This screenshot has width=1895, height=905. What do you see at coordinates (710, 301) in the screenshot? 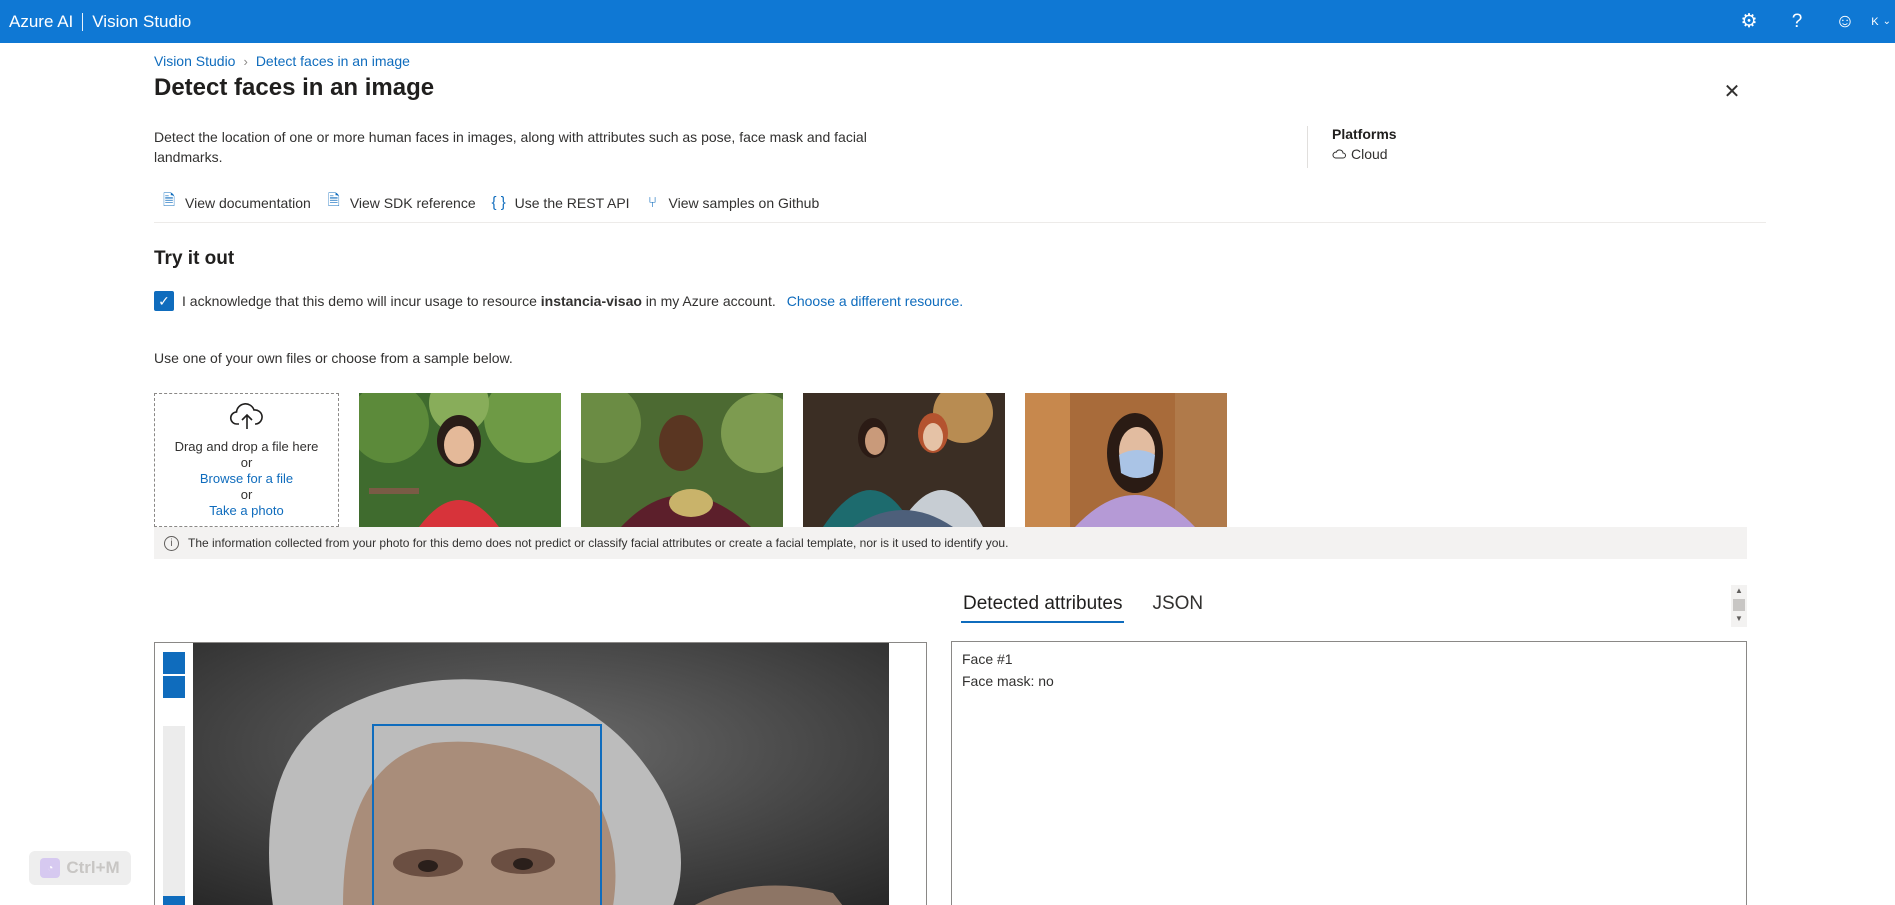
I see `ack-text-suffix: in my Azure account.` at bounding box center [710, 301].